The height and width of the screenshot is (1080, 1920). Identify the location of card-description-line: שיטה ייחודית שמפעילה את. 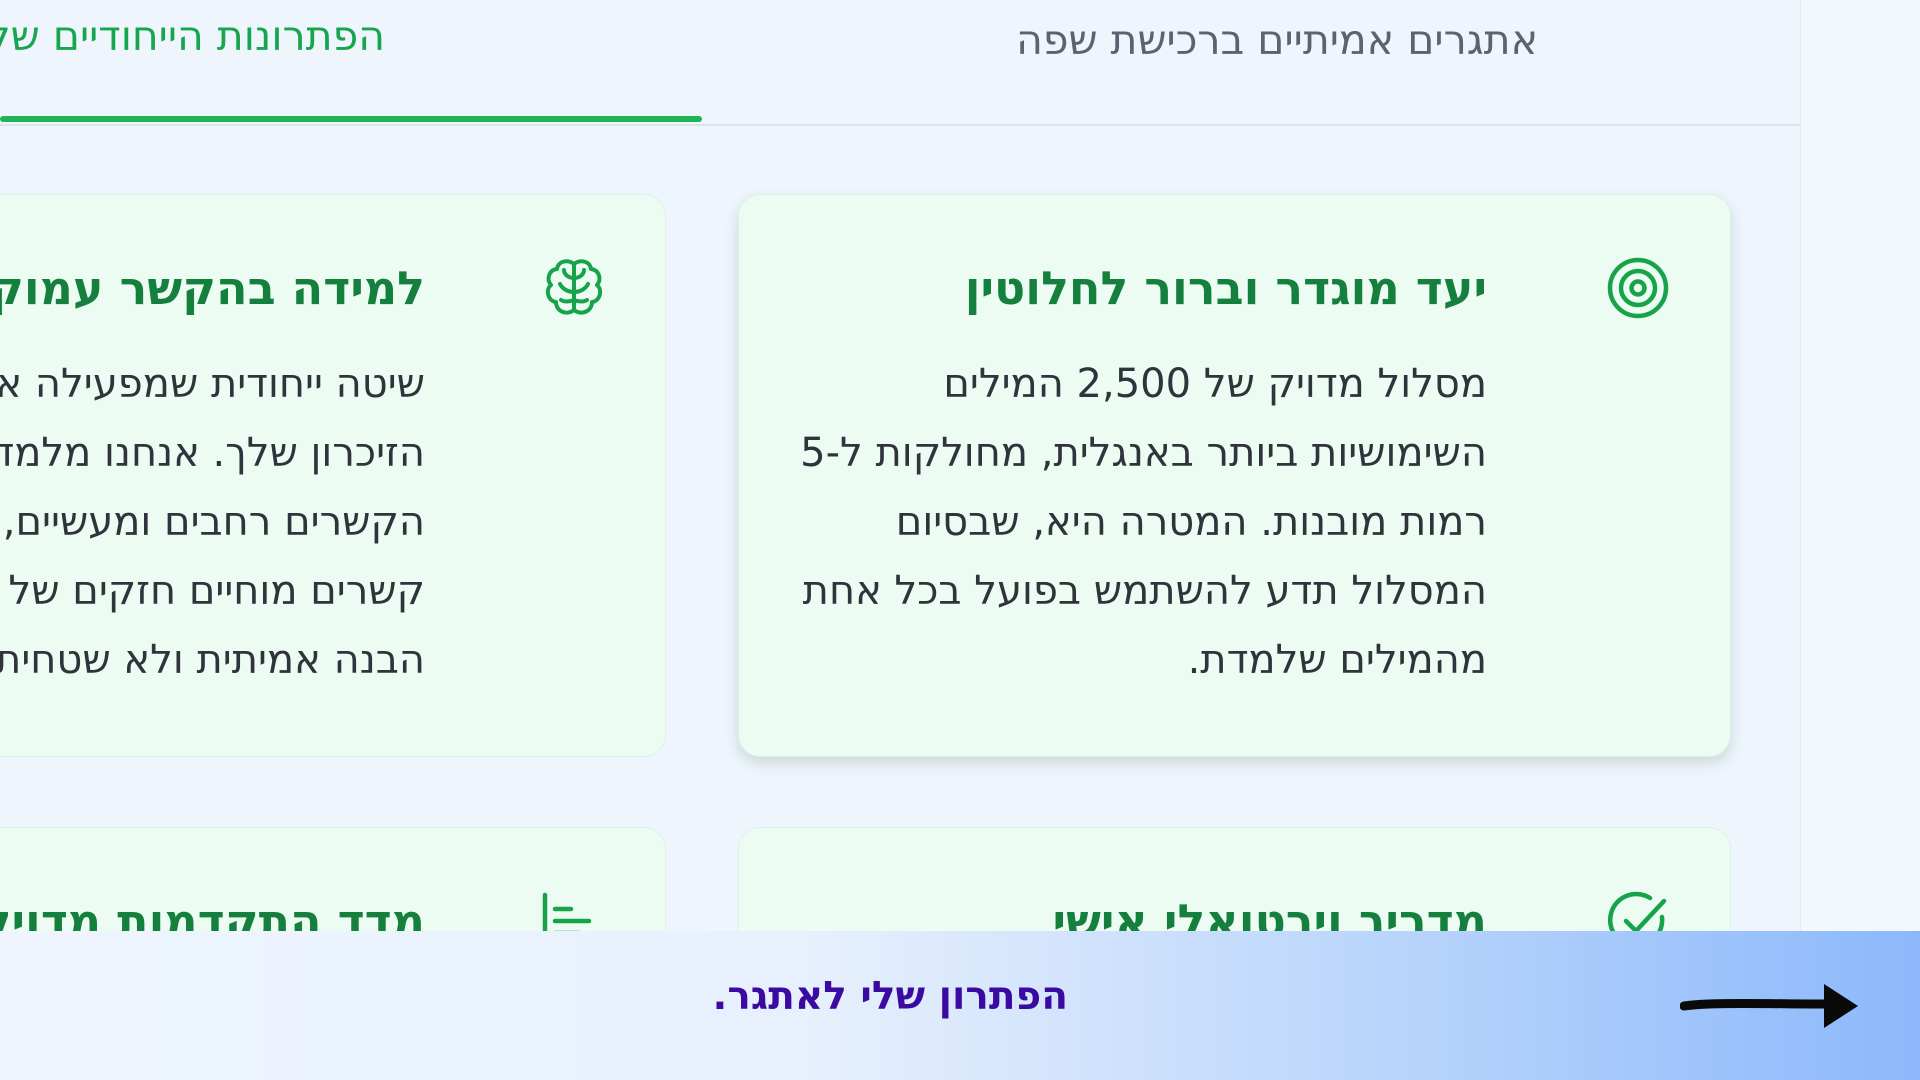
(212, 384).